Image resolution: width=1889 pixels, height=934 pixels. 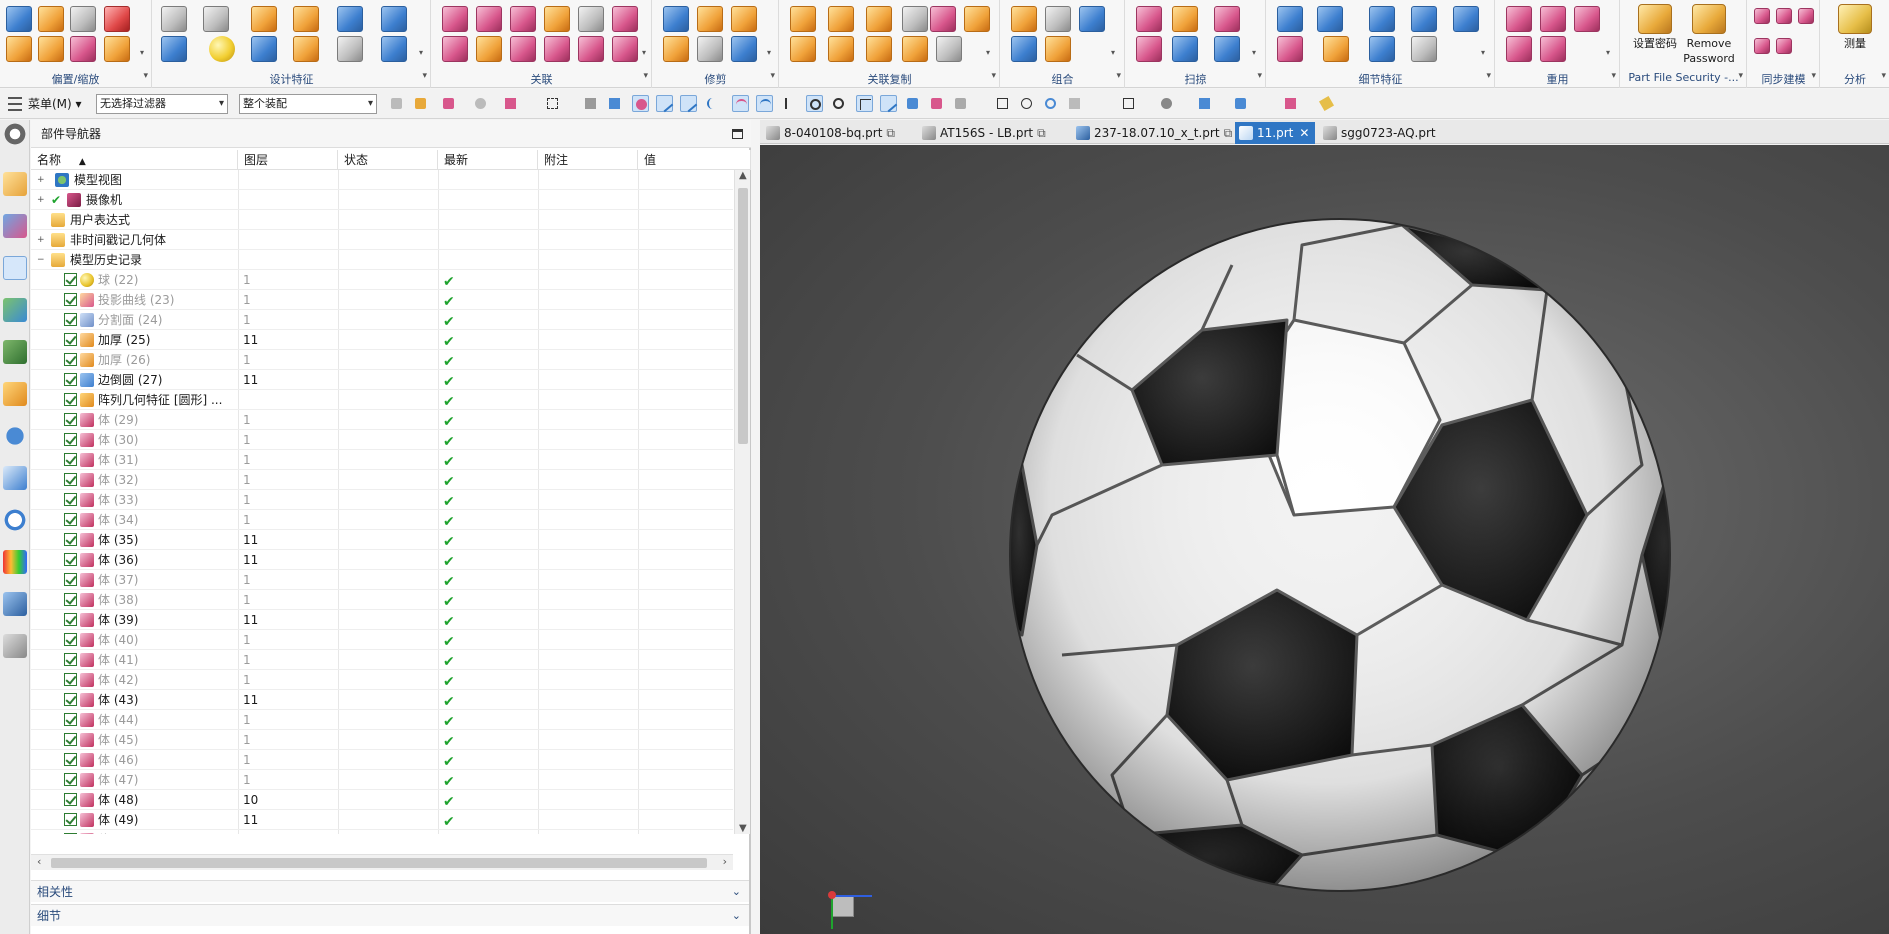 I want to click on reuse-pocket-icon, so click(x=1553, y=49).